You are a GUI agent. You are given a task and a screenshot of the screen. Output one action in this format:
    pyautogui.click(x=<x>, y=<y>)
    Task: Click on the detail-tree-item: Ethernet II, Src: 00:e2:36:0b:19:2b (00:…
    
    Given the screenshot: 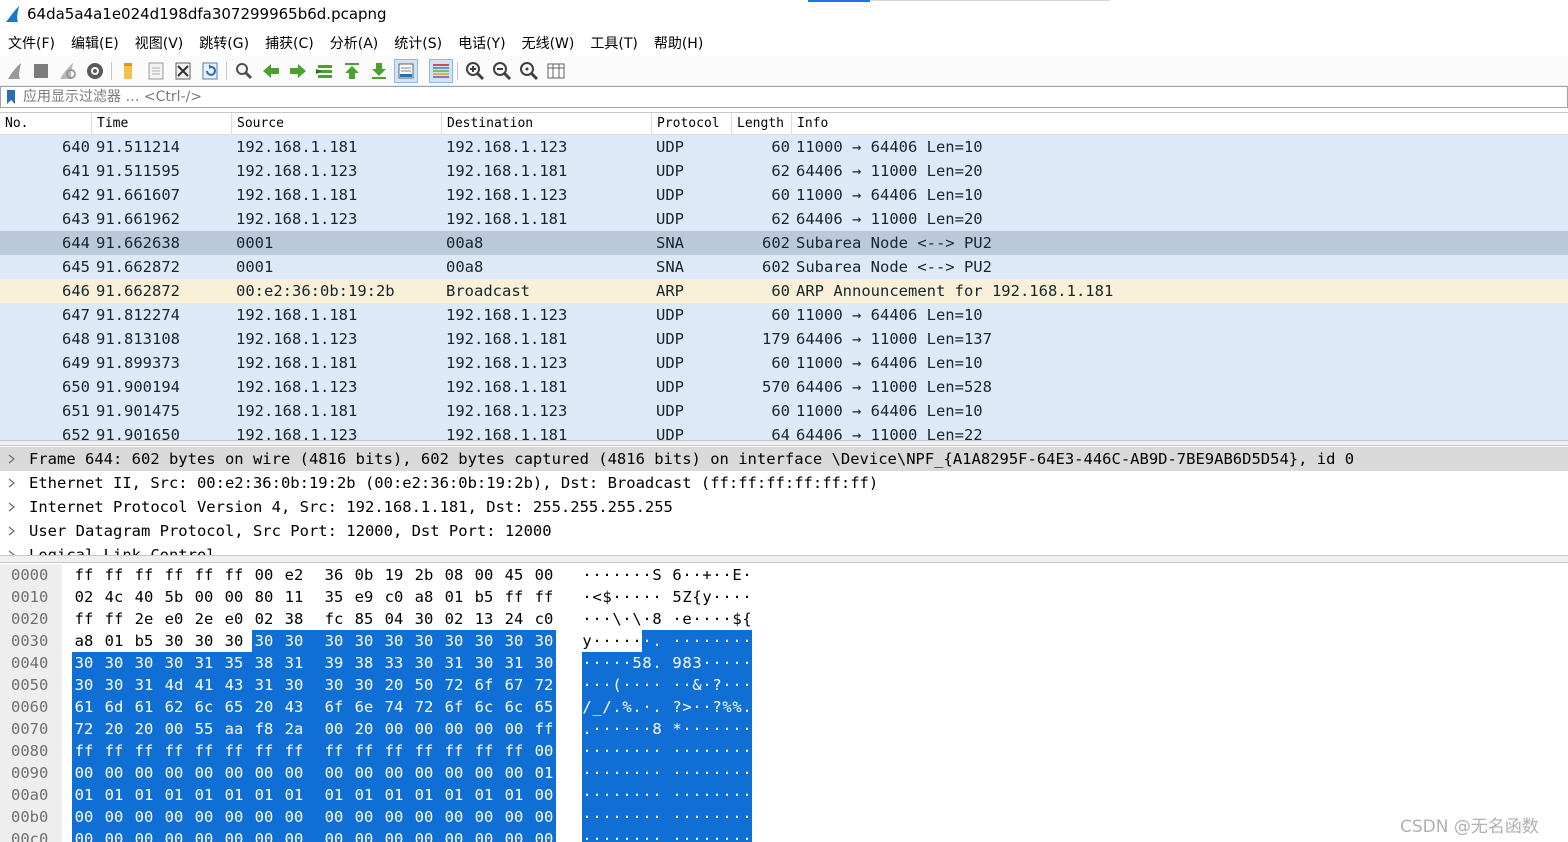 What is the action you would take?
    pyautogui.click(x=784, y=483)
    